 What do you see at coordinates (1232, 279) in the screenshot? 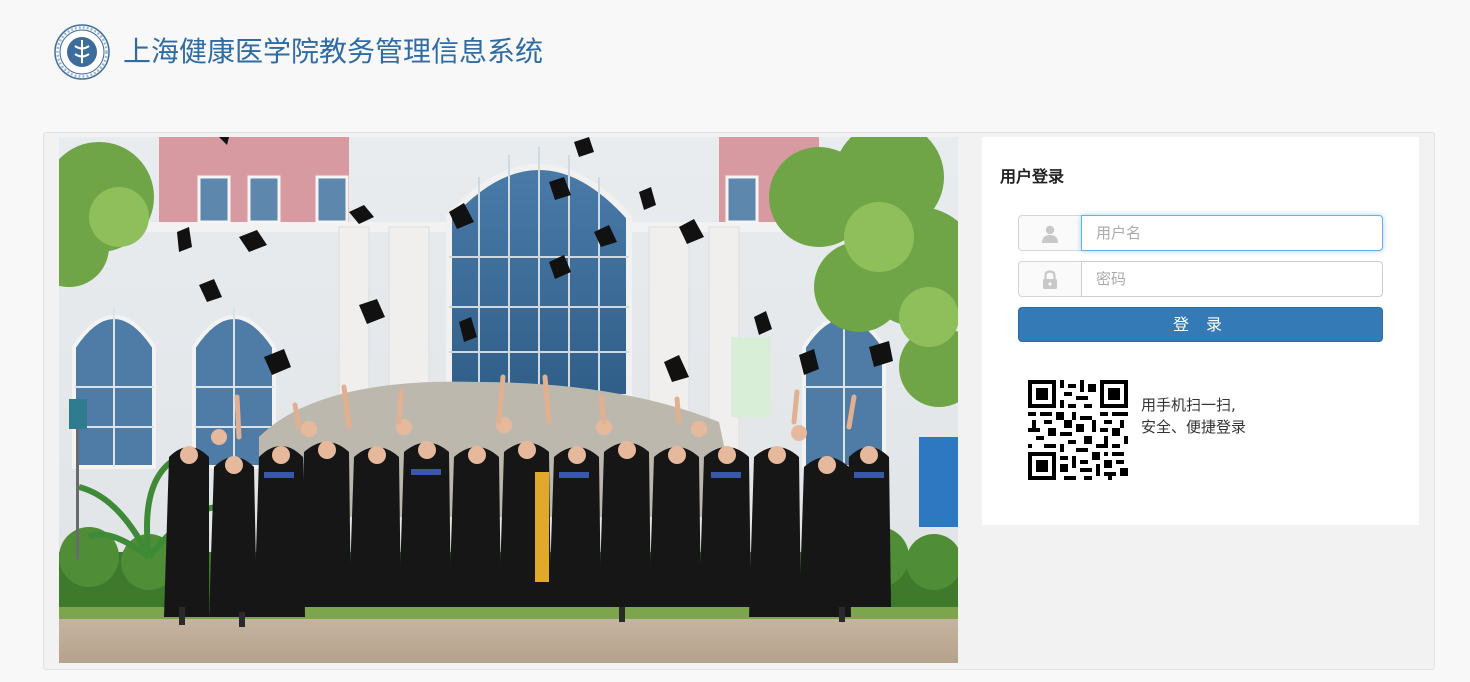
I see `password-input` at bounding box center [1232, 279].